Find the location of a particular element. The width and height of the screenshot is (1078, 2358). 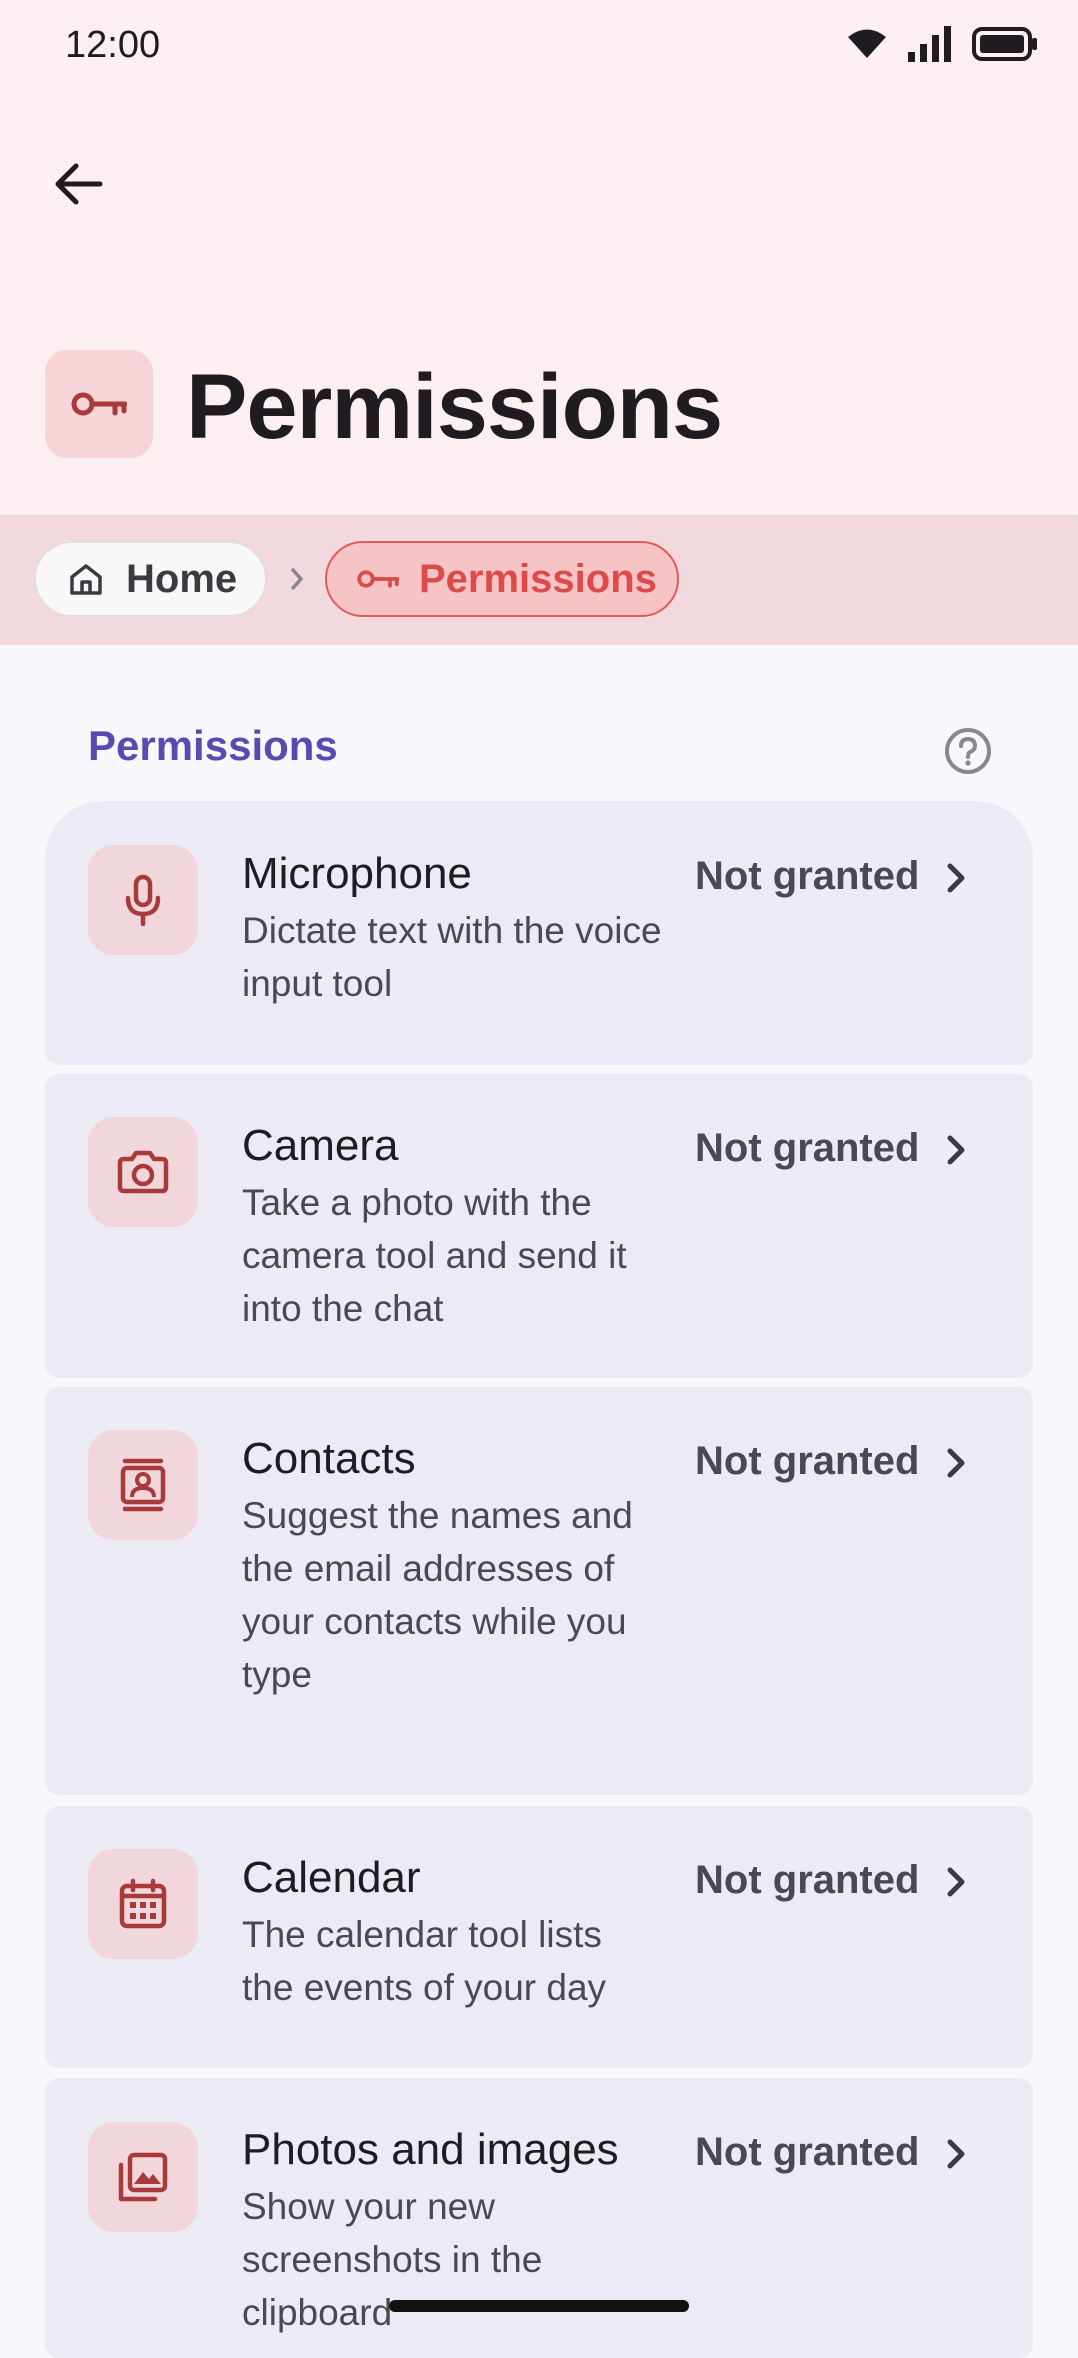

page-title: Permissions is located at coordinates (454, 407).